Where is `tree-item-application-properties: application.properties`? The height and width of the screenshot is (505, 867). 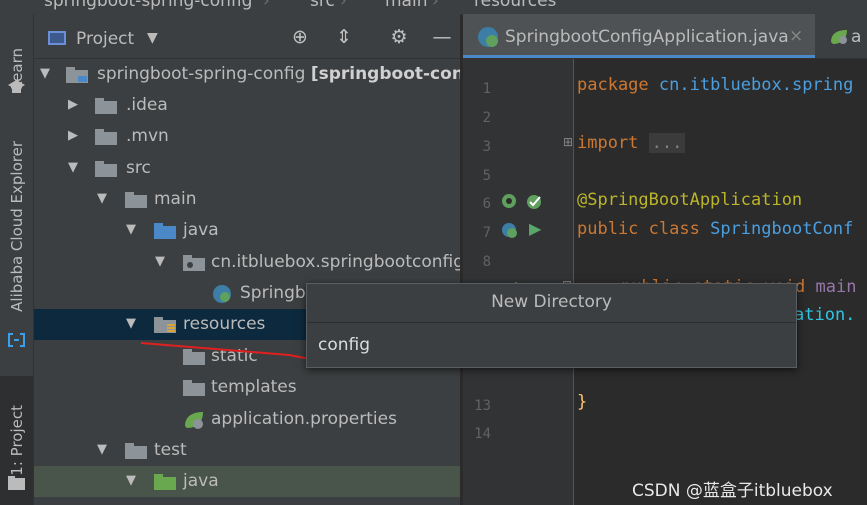 tree-item-application-properties: application.properties is located at coordinates (247, 419).